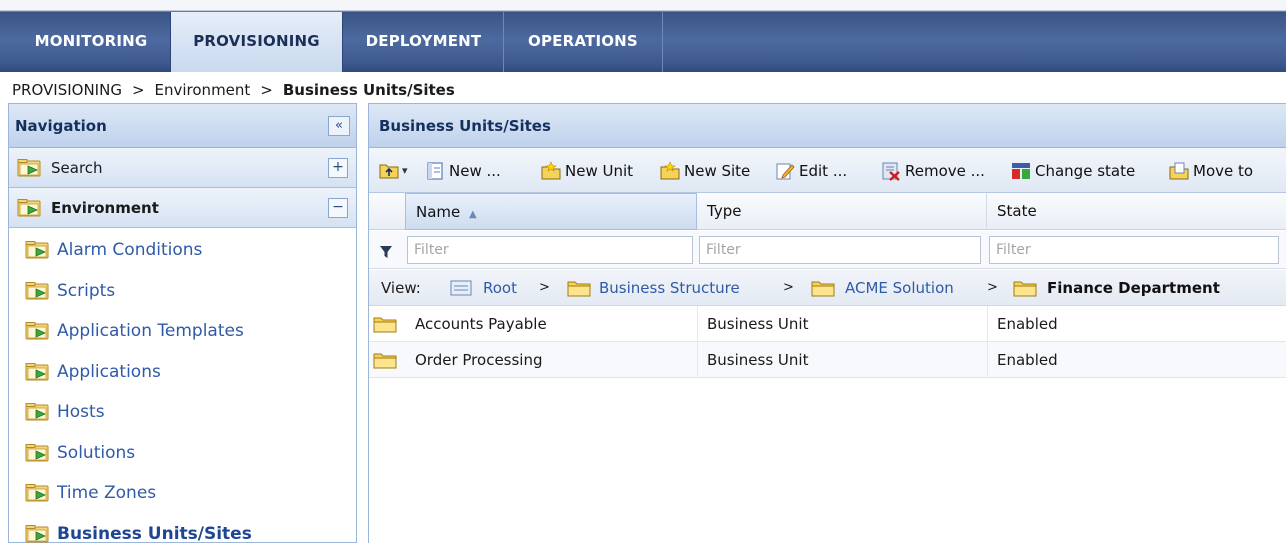 This screenshot has width=1286, height=543. Describe the element at coordinates (182, 372) in the screenshot. I see `nav-item-applications: Applications` at that location.